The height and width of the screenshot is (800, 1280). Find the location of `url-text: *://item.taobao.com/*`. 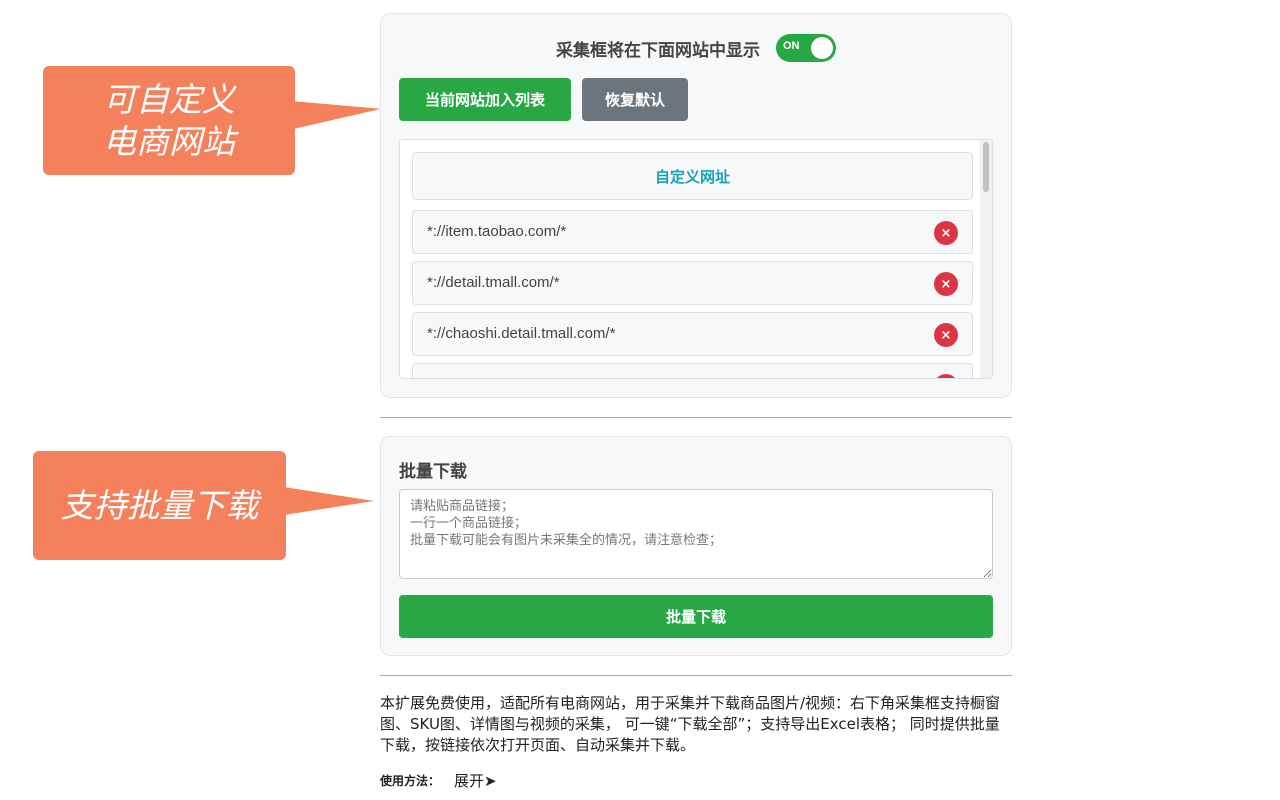

url-text: *://item.taobao.com/* is located at coordinates (497, 231).